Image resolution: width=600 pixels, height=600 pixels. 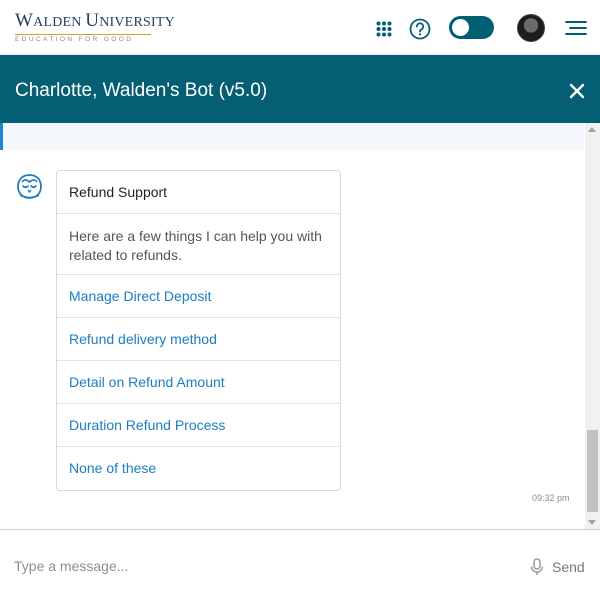 I want to click on message-input, so click(x=249, y=566).